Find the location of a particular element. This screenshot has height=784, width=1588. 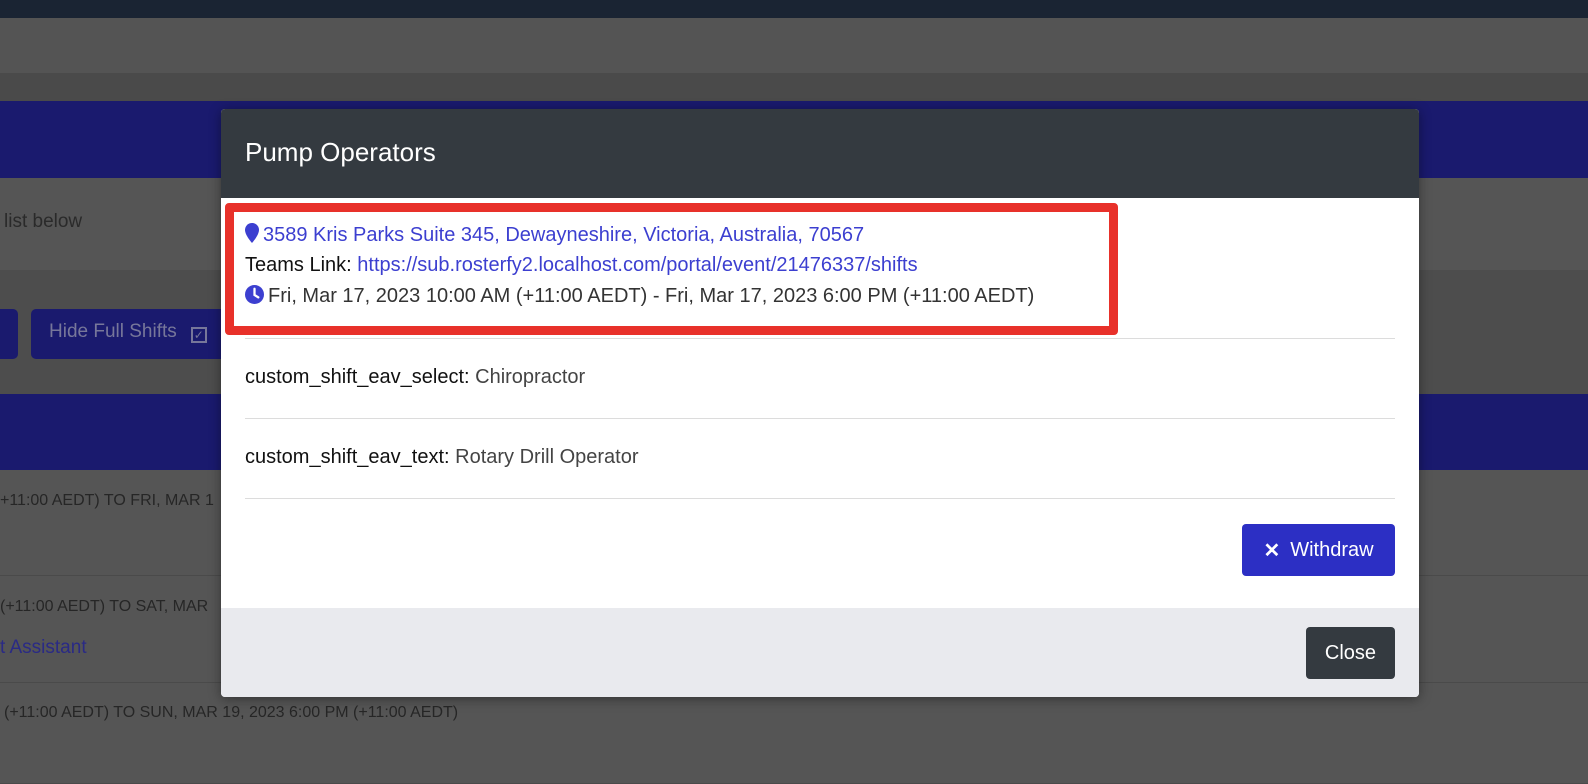

field-label: custom_shift_eav_select: is located at coordinates (357, 377).